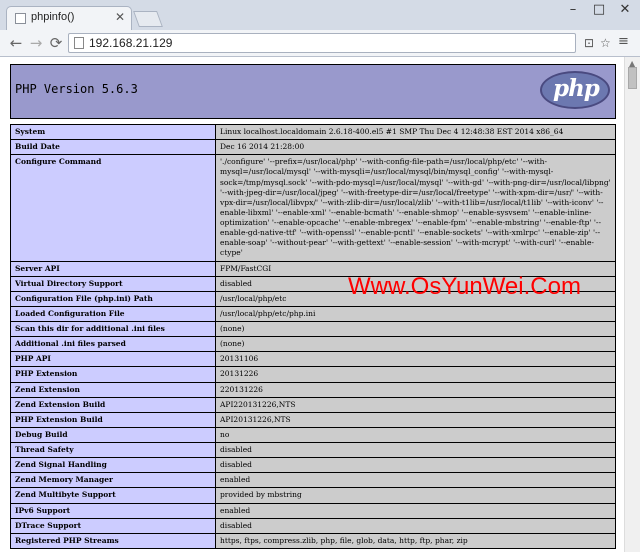 This screenshot has width=640, height=552. What do you see at coordinates (415, 435) in the screenshot?
I see `row-value: no` at bounding box center [415, 435].